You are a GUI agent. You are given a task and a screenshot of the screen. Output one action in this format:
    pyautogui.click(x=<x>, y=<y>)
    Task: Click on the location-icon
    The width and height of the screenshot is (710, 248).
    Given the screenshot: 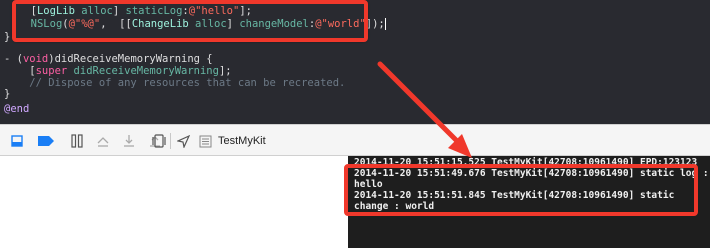 What is the action you would take?
    pyautogui.click(x=183, y=141)
    